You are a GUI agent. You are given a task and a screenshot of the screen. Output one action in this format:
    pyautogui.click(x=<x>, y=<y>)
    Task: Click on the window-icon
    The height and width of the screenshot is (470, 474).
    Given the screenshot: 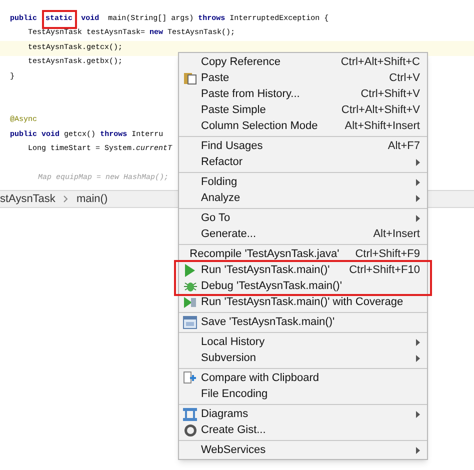 What is the action you would take?
    pyautogui.click(x=190, y=322)
    